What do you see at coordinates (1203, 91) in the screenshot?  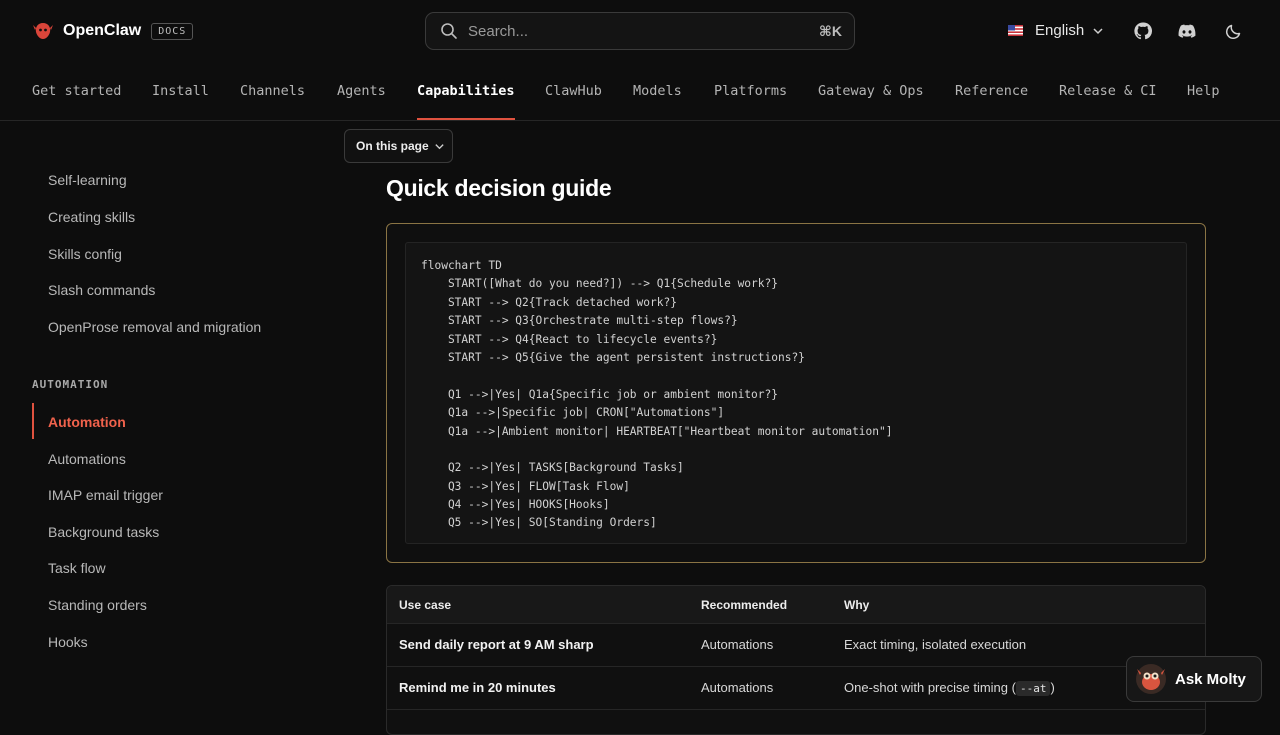 I see `tab-help: Help` at bounding box center [1203, 91].